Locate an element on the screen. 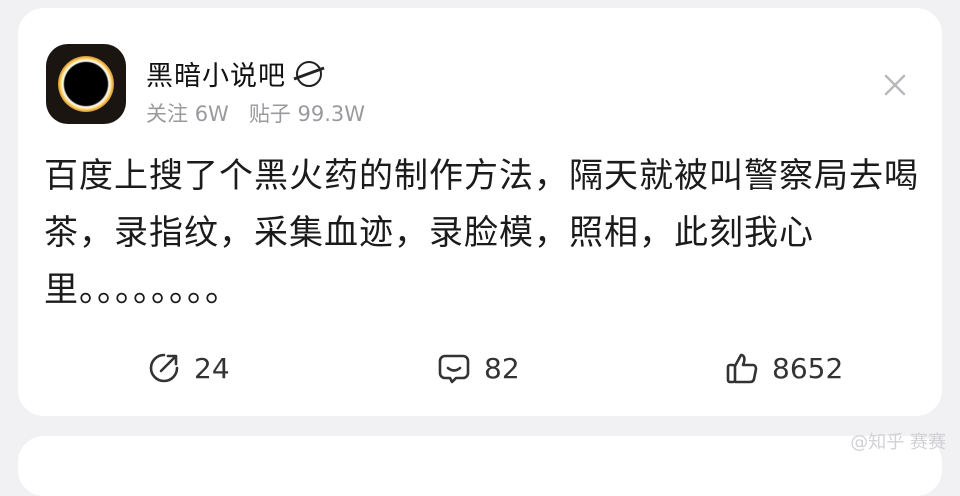 This screenshot has height=496, width=960. eclipse-logo-icon is located at coordinates (86, 84).